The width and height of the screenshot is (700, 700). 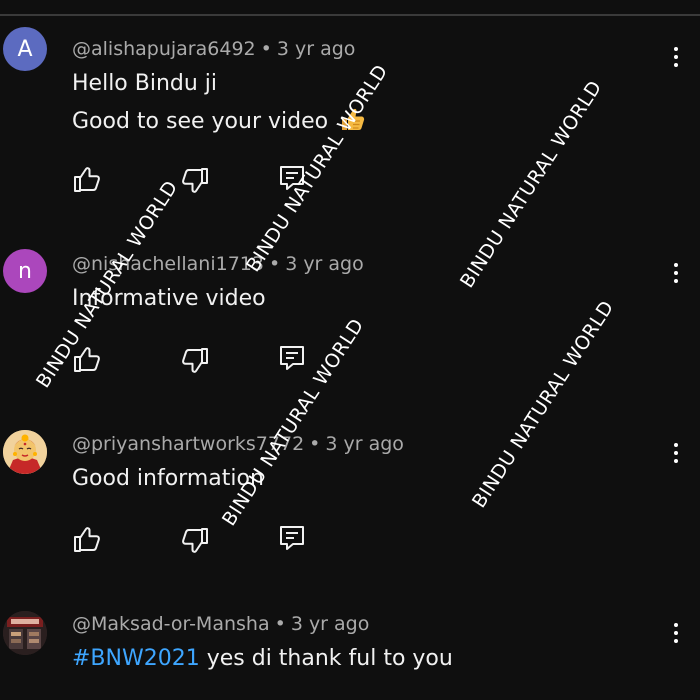 I want to click on avatar-letter: n, so click(x=25, y=271).